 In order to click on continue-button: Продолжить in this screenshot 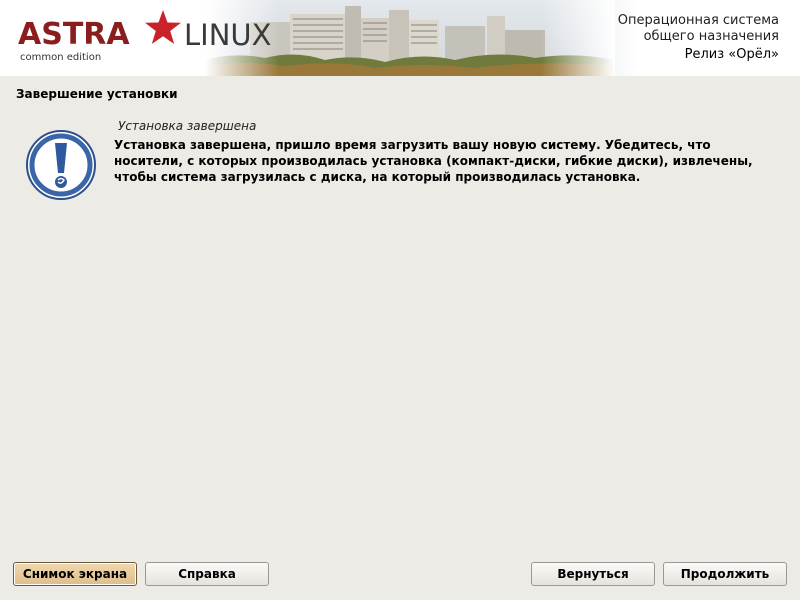, I will do `click(725, 574)`.